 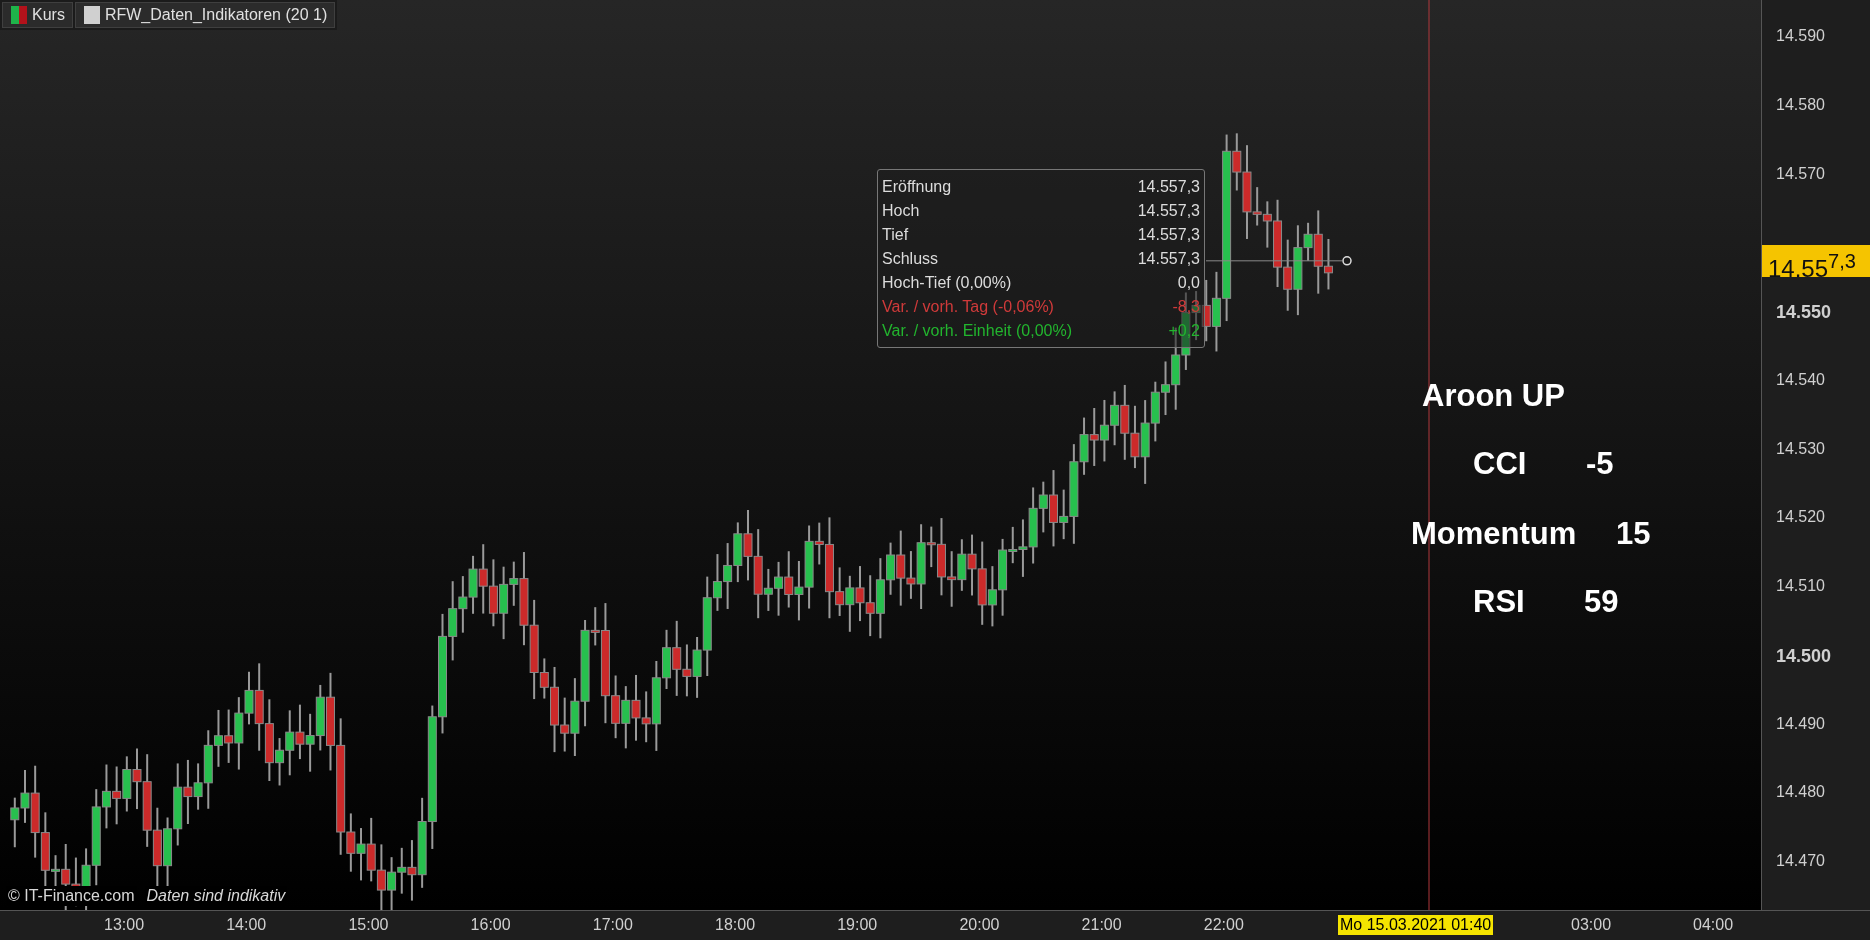 What do you see at coordinates (1804, 656) in the screenshot?
I see `price-tick-label: 14.500` at bounding box center [1804, 656].